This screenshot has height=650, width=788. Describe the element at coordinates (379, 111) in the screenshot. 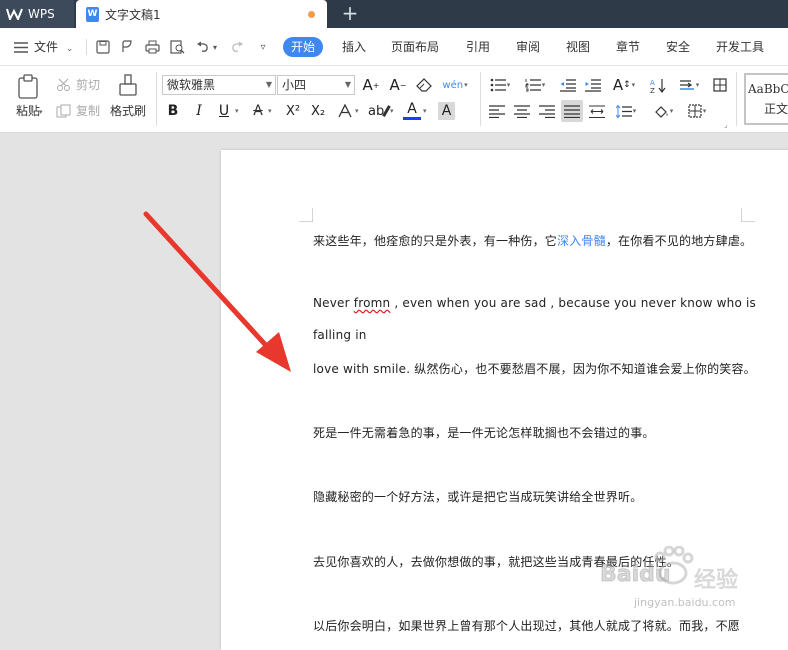

I see `highlight-icon: ab` at that location.